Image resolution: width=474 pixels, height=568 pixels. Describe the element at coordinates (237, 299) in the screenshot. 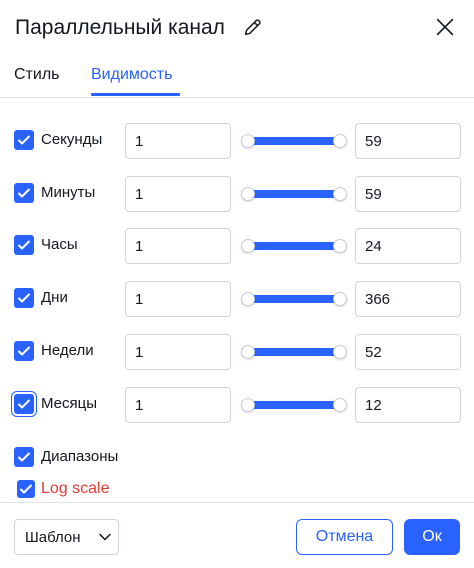

I see `visibility-row-days: Дни` at that location.